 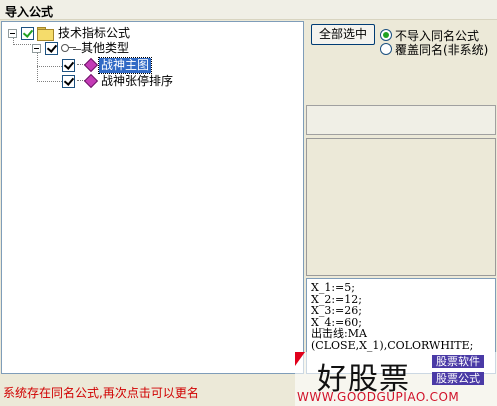 I want to click on tree-node-label: 其他类型, so click(x=105, y=47).